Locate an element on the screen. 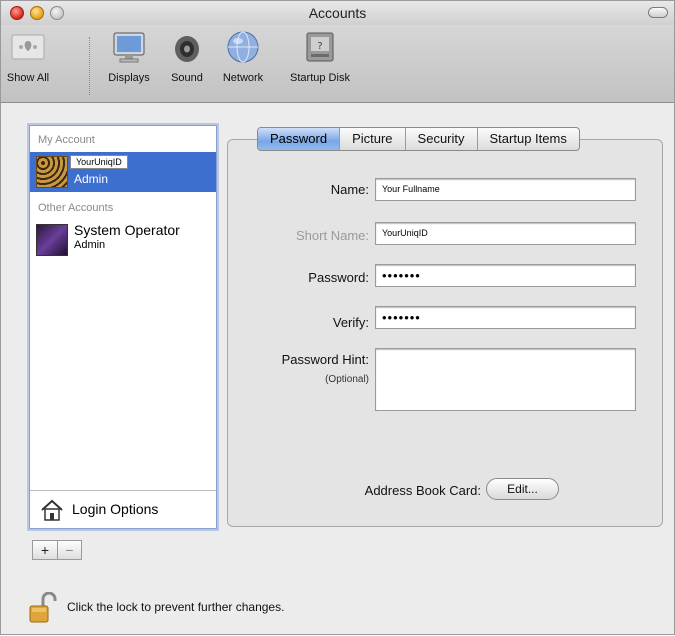 The height and width of the screenshot is (636, 675). toolbar-label: Displays is located at coordinates (129, 78).